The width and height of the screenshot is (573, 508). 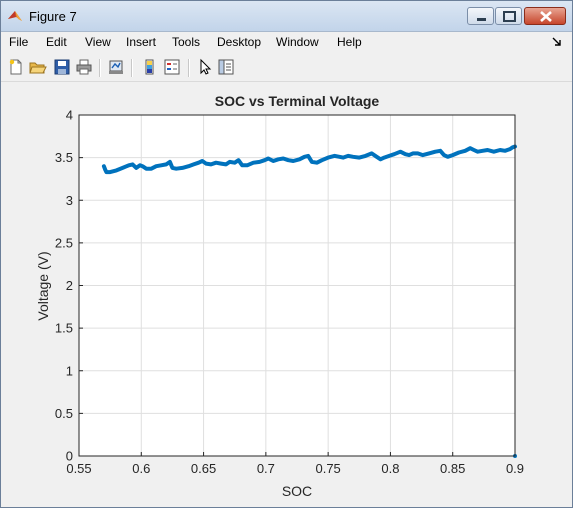 What do you see at coordinates (205, 67) in the screenshot?
I see `pointer-icon` at bounding box center [205, 67].